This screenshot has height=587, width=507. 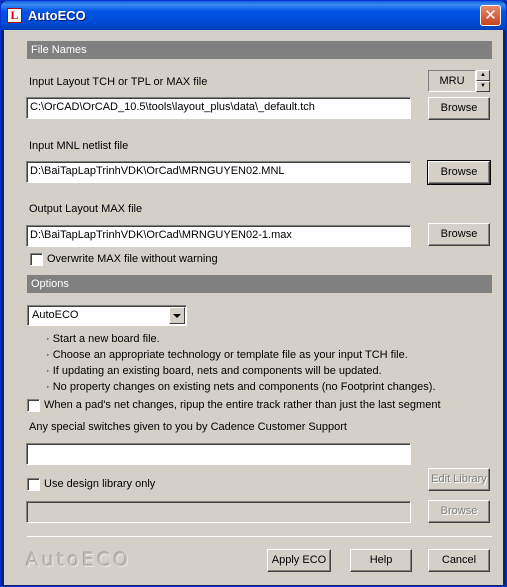 I want to click on autoeco-watermark: AutoECO, so click(x=79, y=560).